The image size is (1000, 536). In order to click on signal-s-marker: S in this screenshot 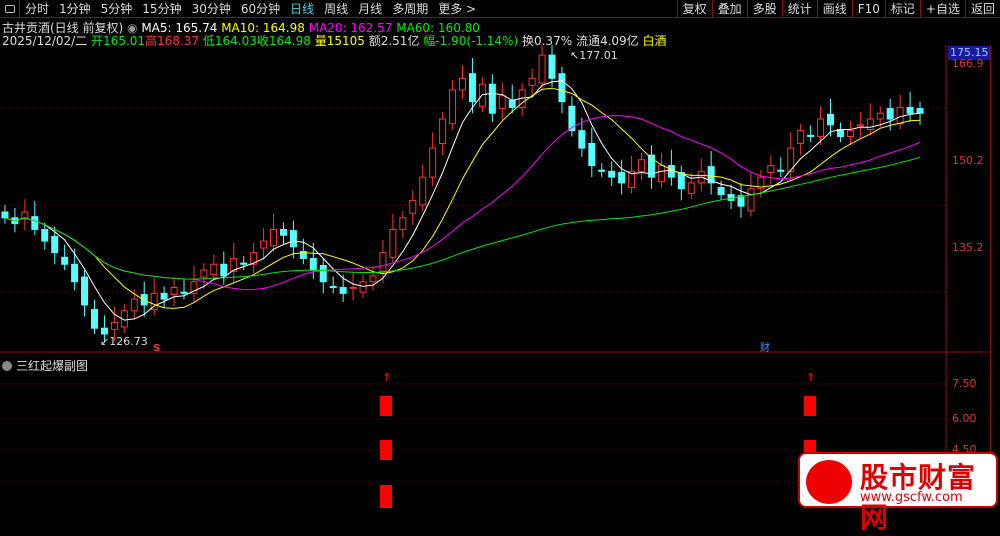, I will do `click(156, 348)`.